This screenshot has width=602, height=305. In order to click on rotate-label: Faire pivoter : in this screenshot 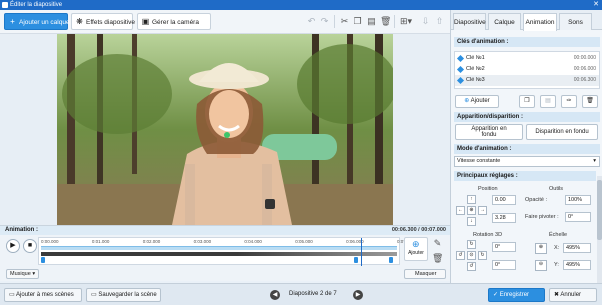, I will do `click(542, 217)`.